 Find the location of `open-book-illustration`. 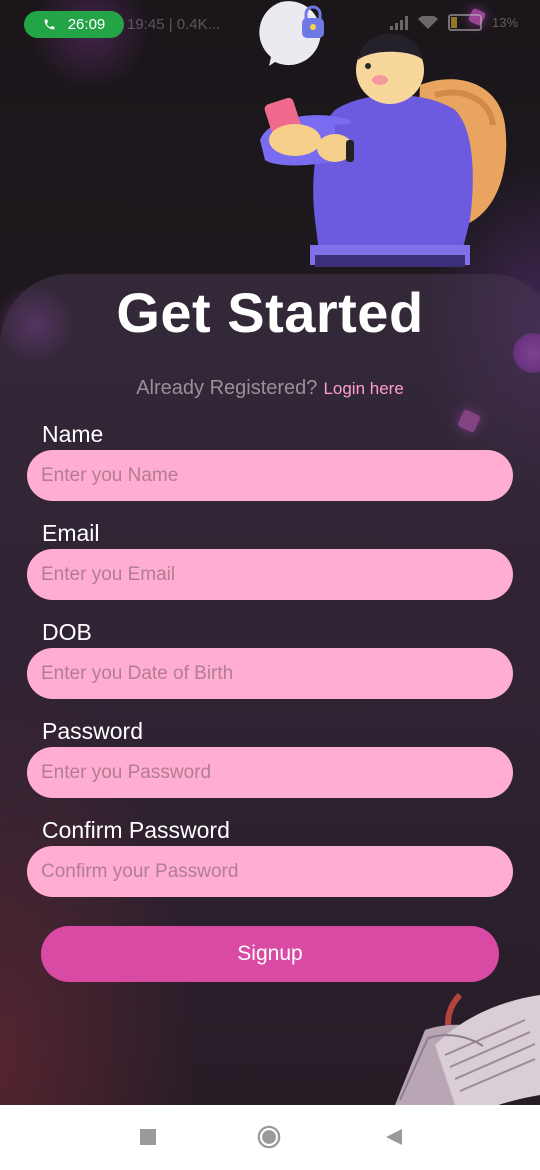

open-book-illustration is located at coordinates (467, 1048).